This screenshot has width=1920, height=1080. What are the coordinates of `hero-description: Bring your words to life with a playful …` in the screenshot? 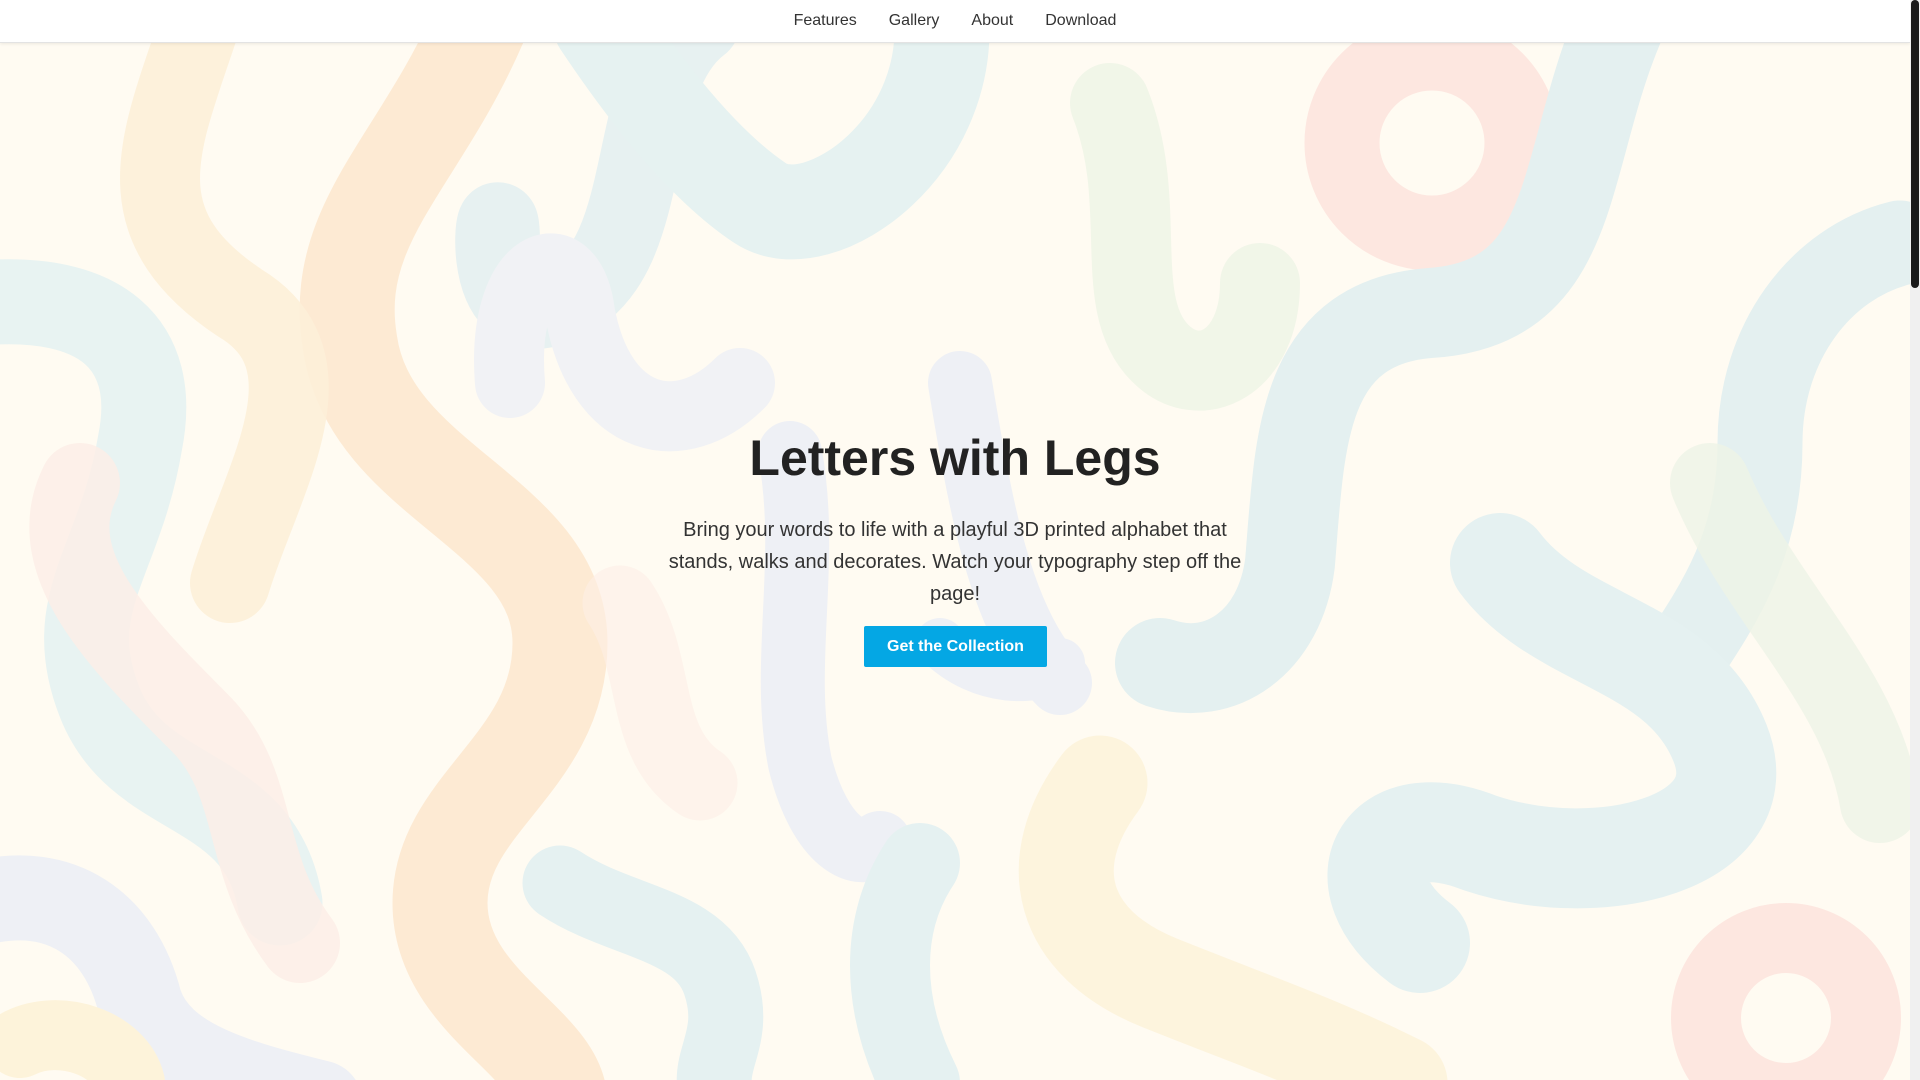 It's located at (955, 562).